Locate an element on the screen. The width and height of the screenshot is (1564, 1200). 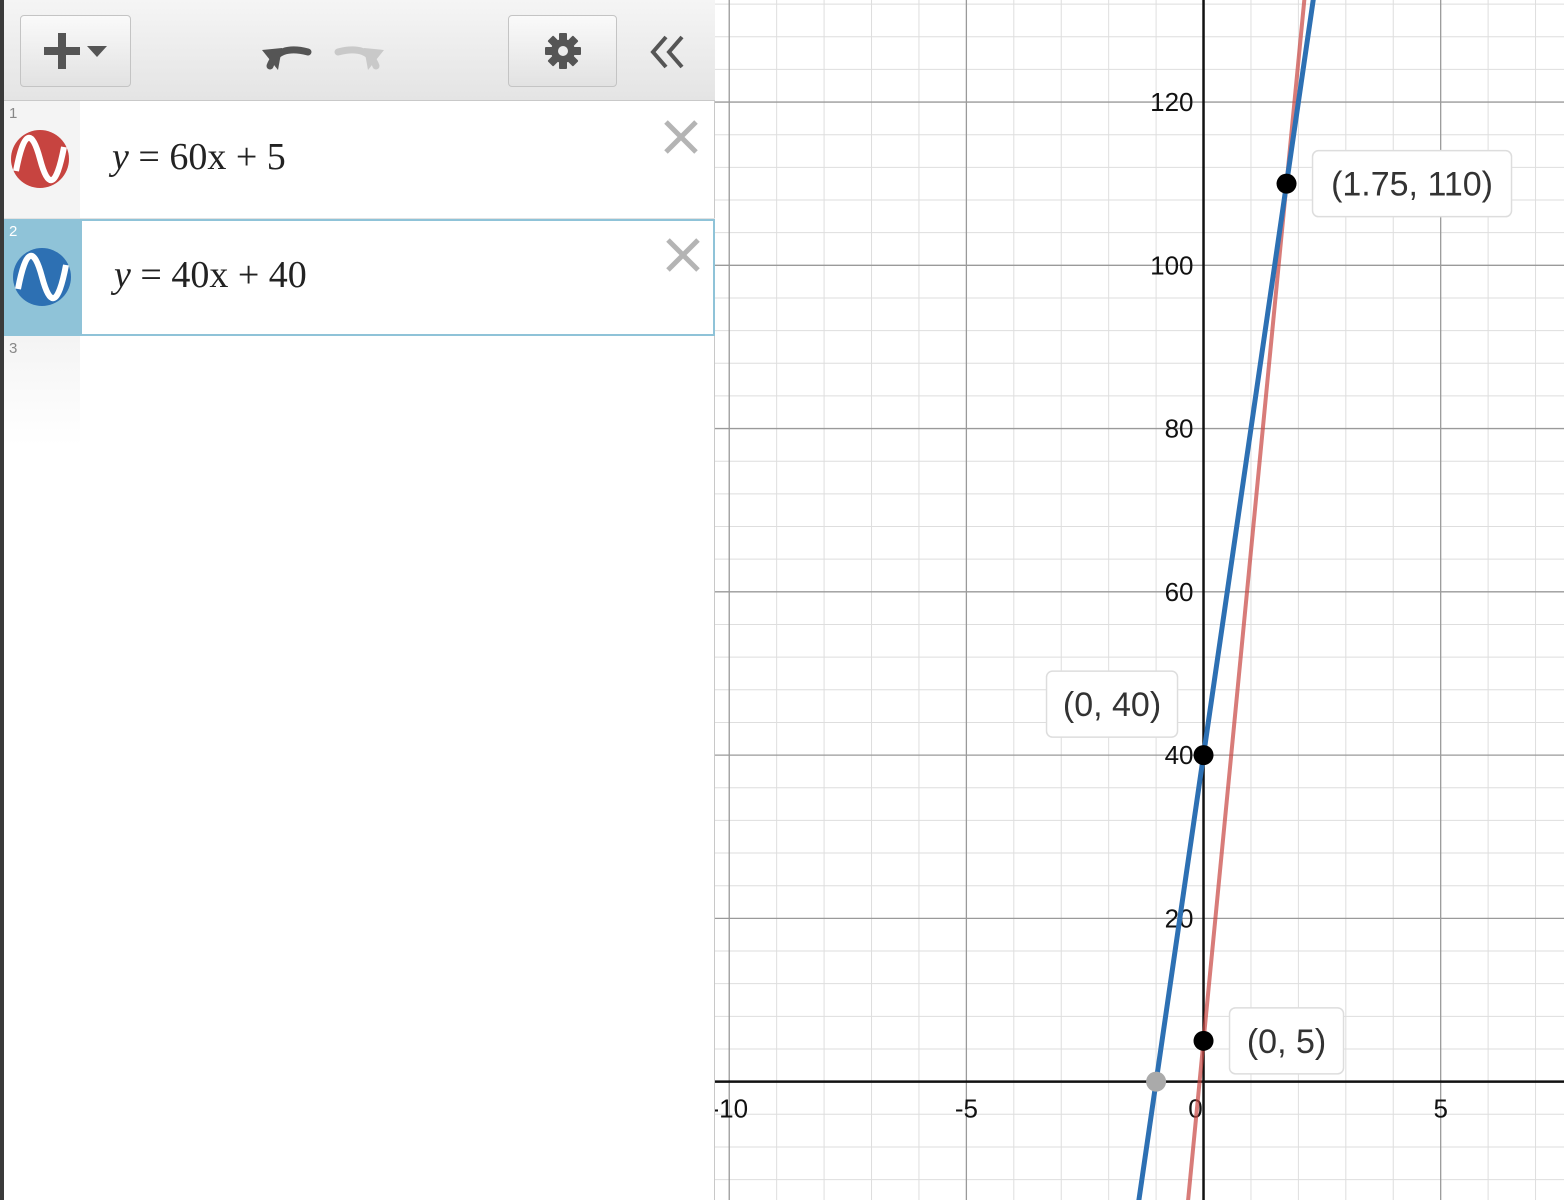
expression-input: y = 60x + 5 is located at coordinates (199, 157).